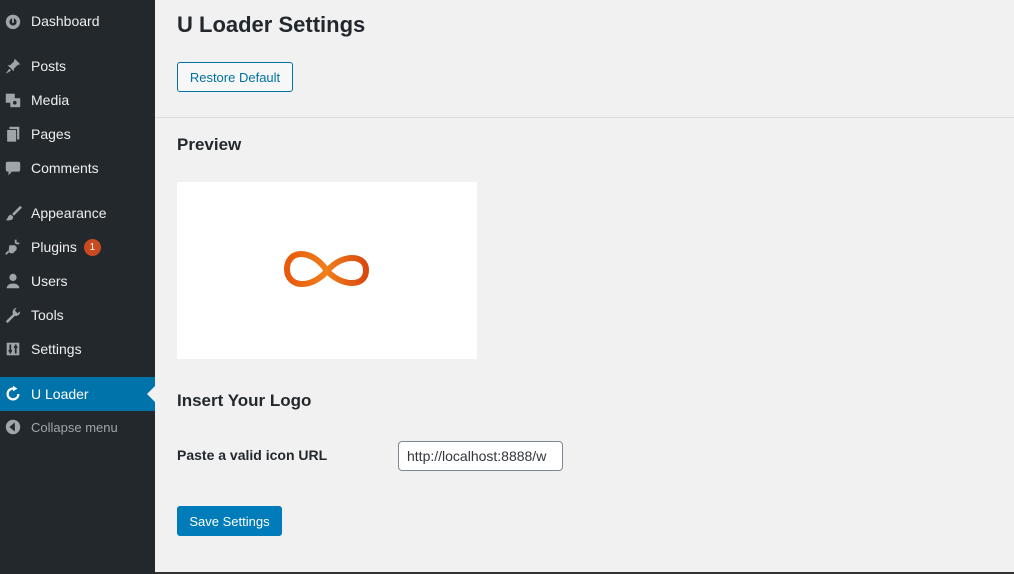 The height and width of the screenshot is (574, 1014). What do you see at coordinates (252, 455) in the screenshot?
I see `icon-url-label: Paste a valid icon URL` at bounding box center [252, 455].